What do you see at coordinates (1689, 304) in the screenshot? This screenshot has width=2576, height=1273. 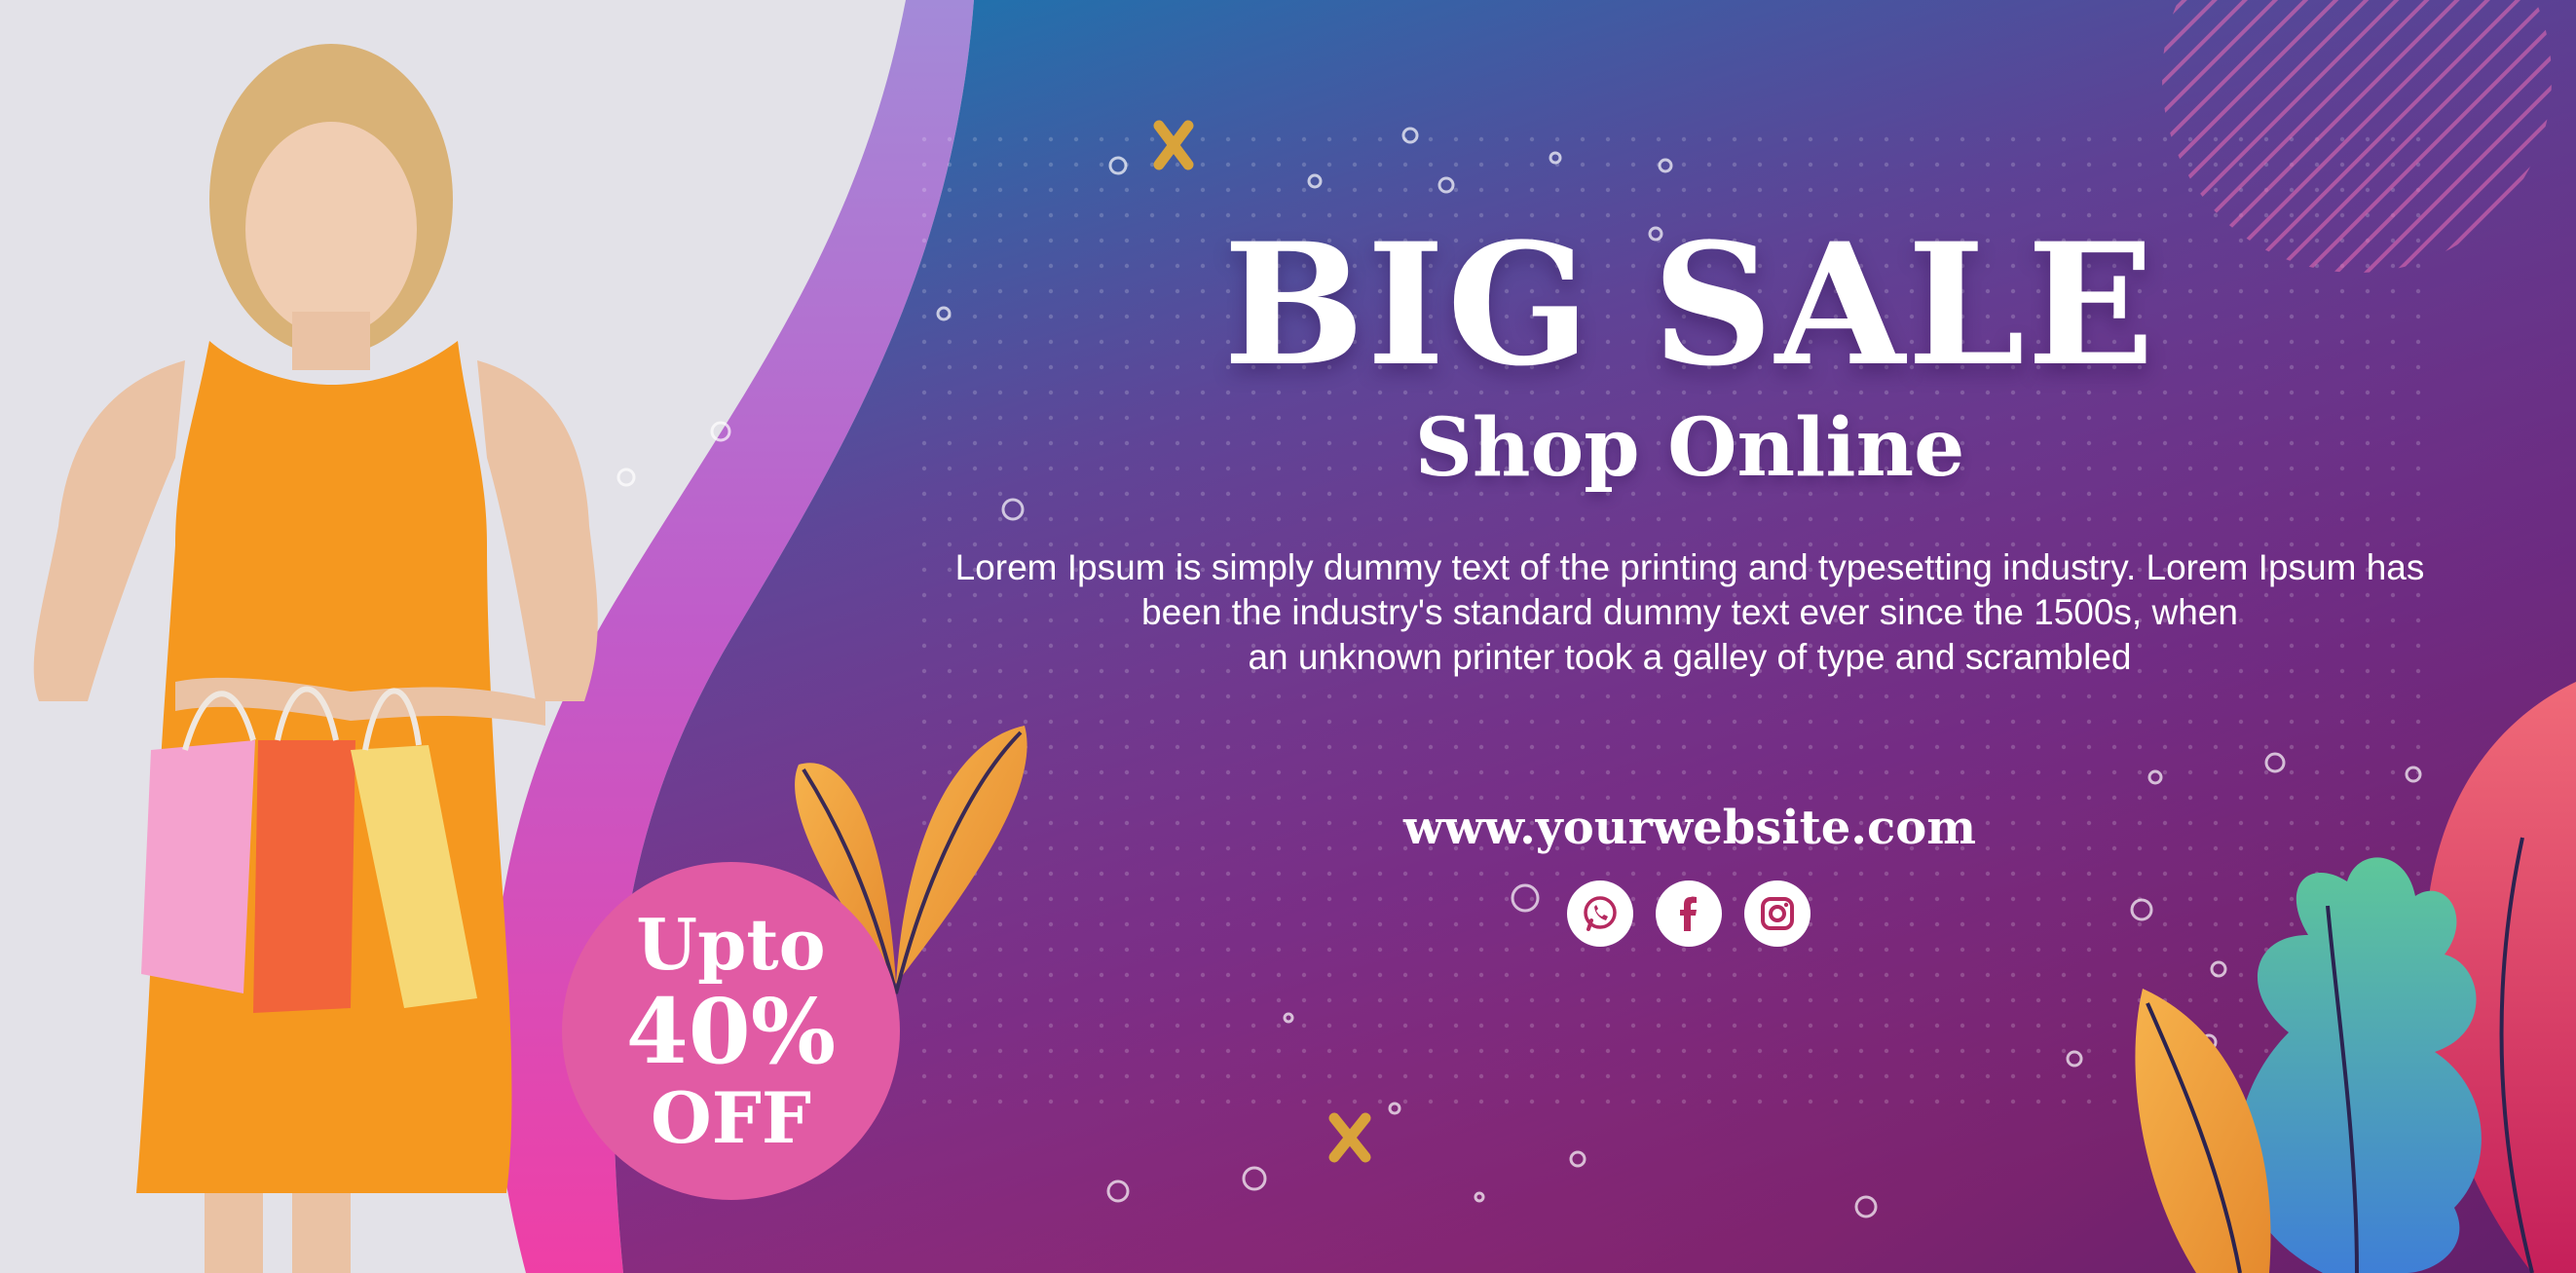 I see `headline: BIG SALE` at bounding box center [1689, 304].